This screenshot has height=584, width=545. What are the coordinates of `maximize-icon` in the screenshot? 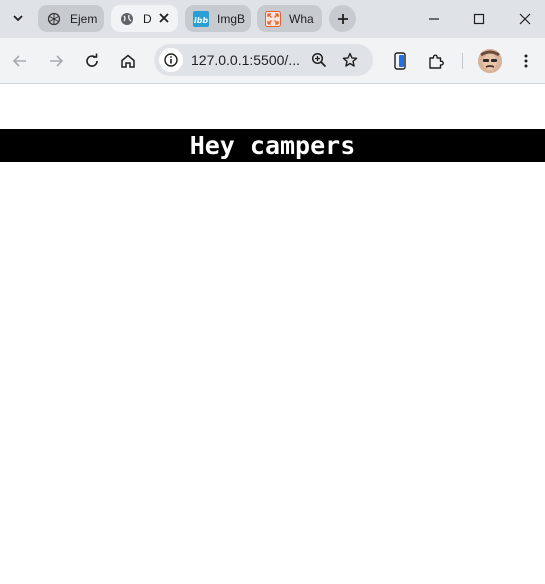 It's located at (479, 18).